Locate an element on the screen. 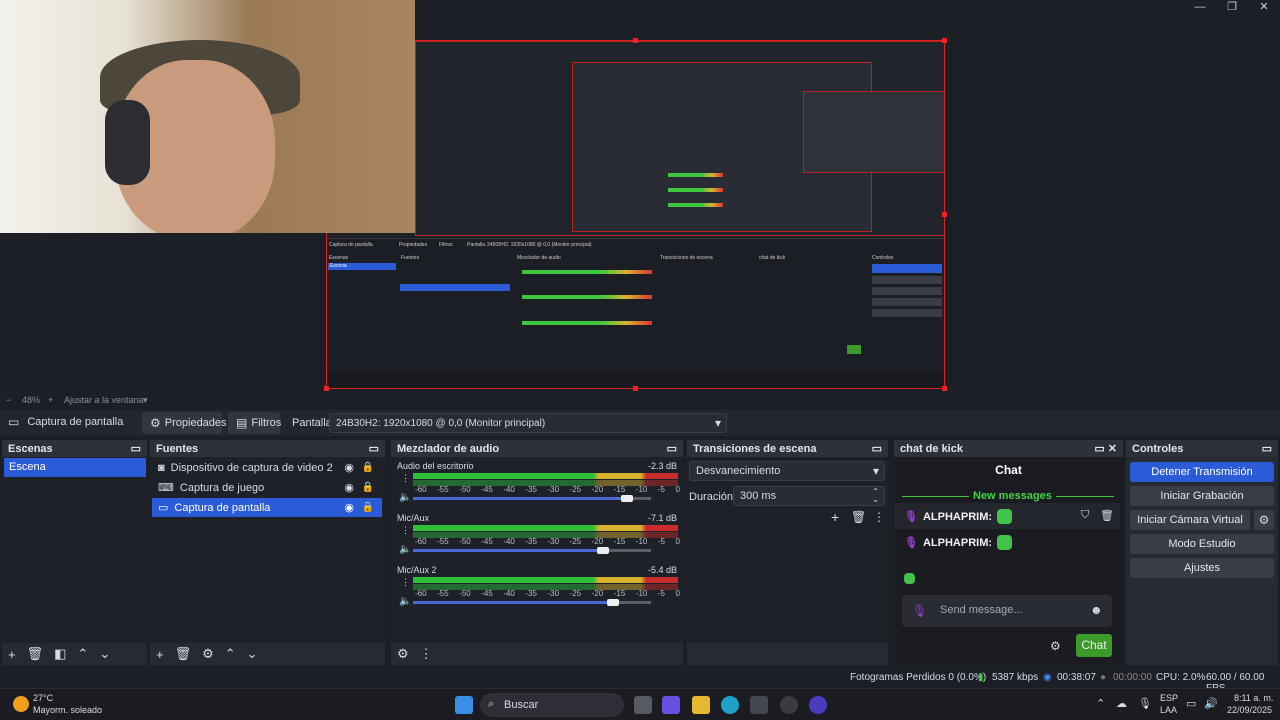  weather-icon is located at coordinates (21, 704).